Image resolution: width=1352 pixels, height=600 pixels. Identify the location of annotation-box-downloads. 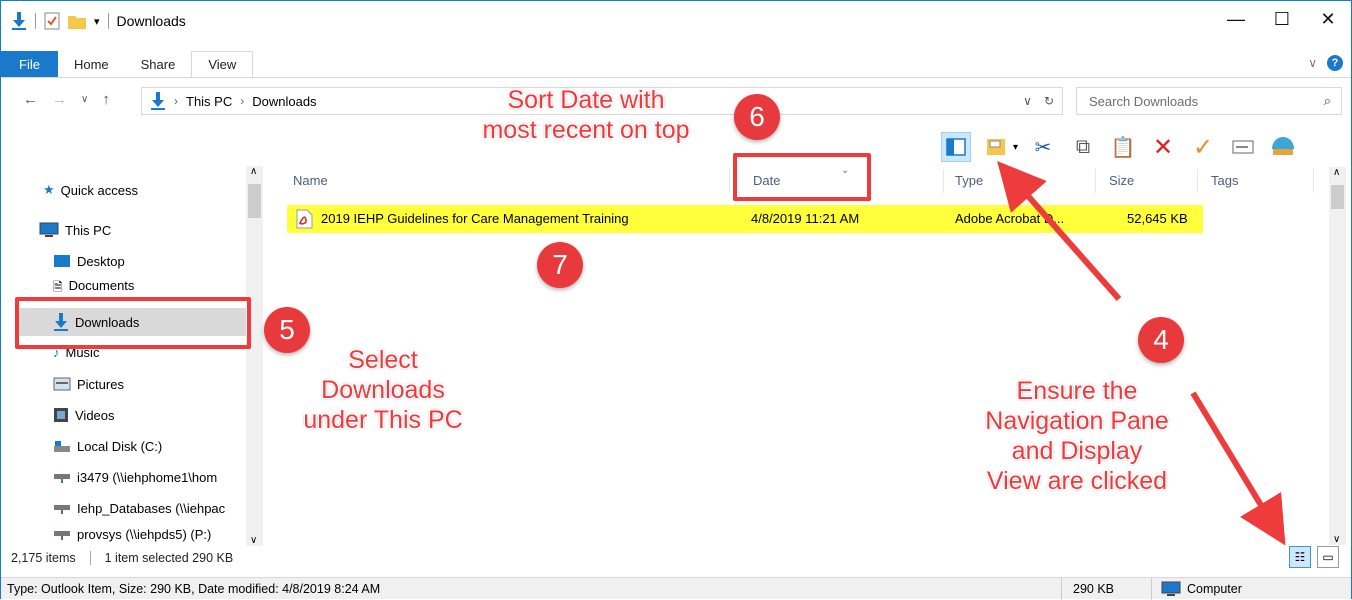
(133, 323).